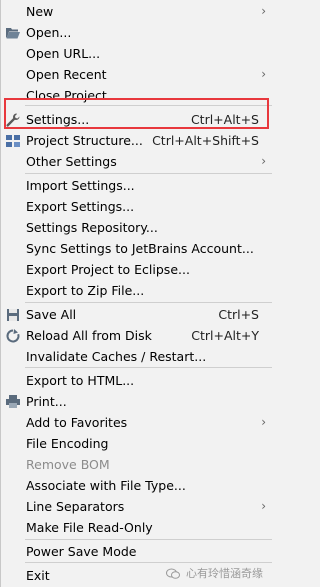 This screenshot has height=587, width=320. I want to click on watermark: 心有玲惜涵奇缘, so click(214, 574).